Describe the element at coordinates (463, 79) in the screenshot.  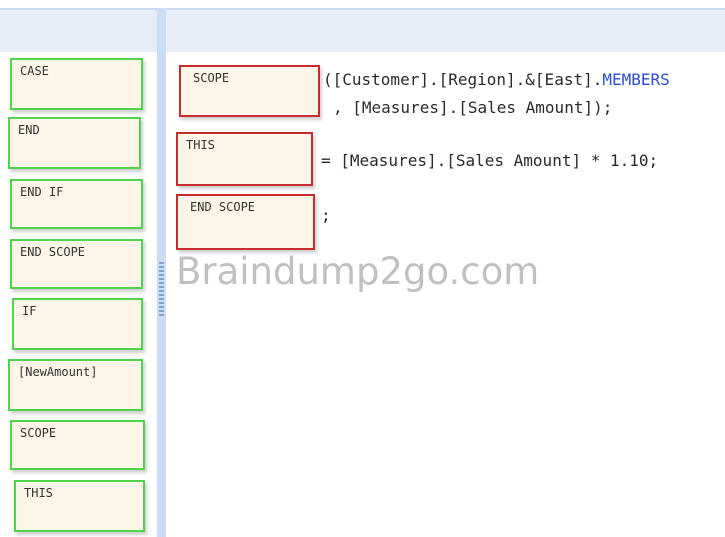
I see `code-text: ([Customer].[Region].&[East].` at that location.